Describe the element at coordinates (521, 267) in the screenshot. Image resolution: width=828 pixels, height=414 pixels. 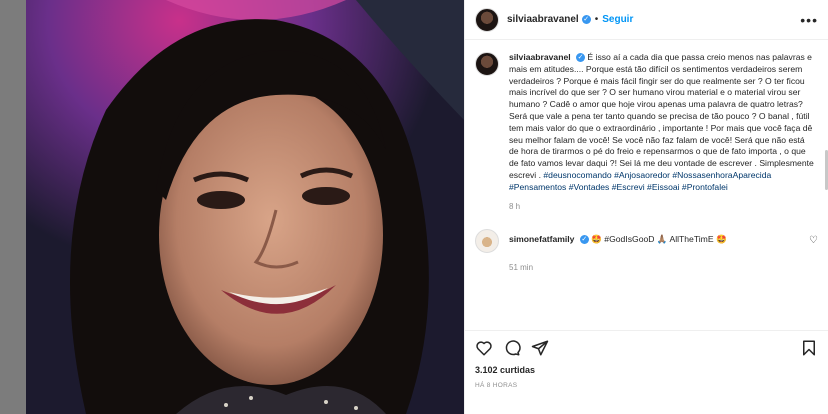
I see `comment-time: 51 min` at that location.